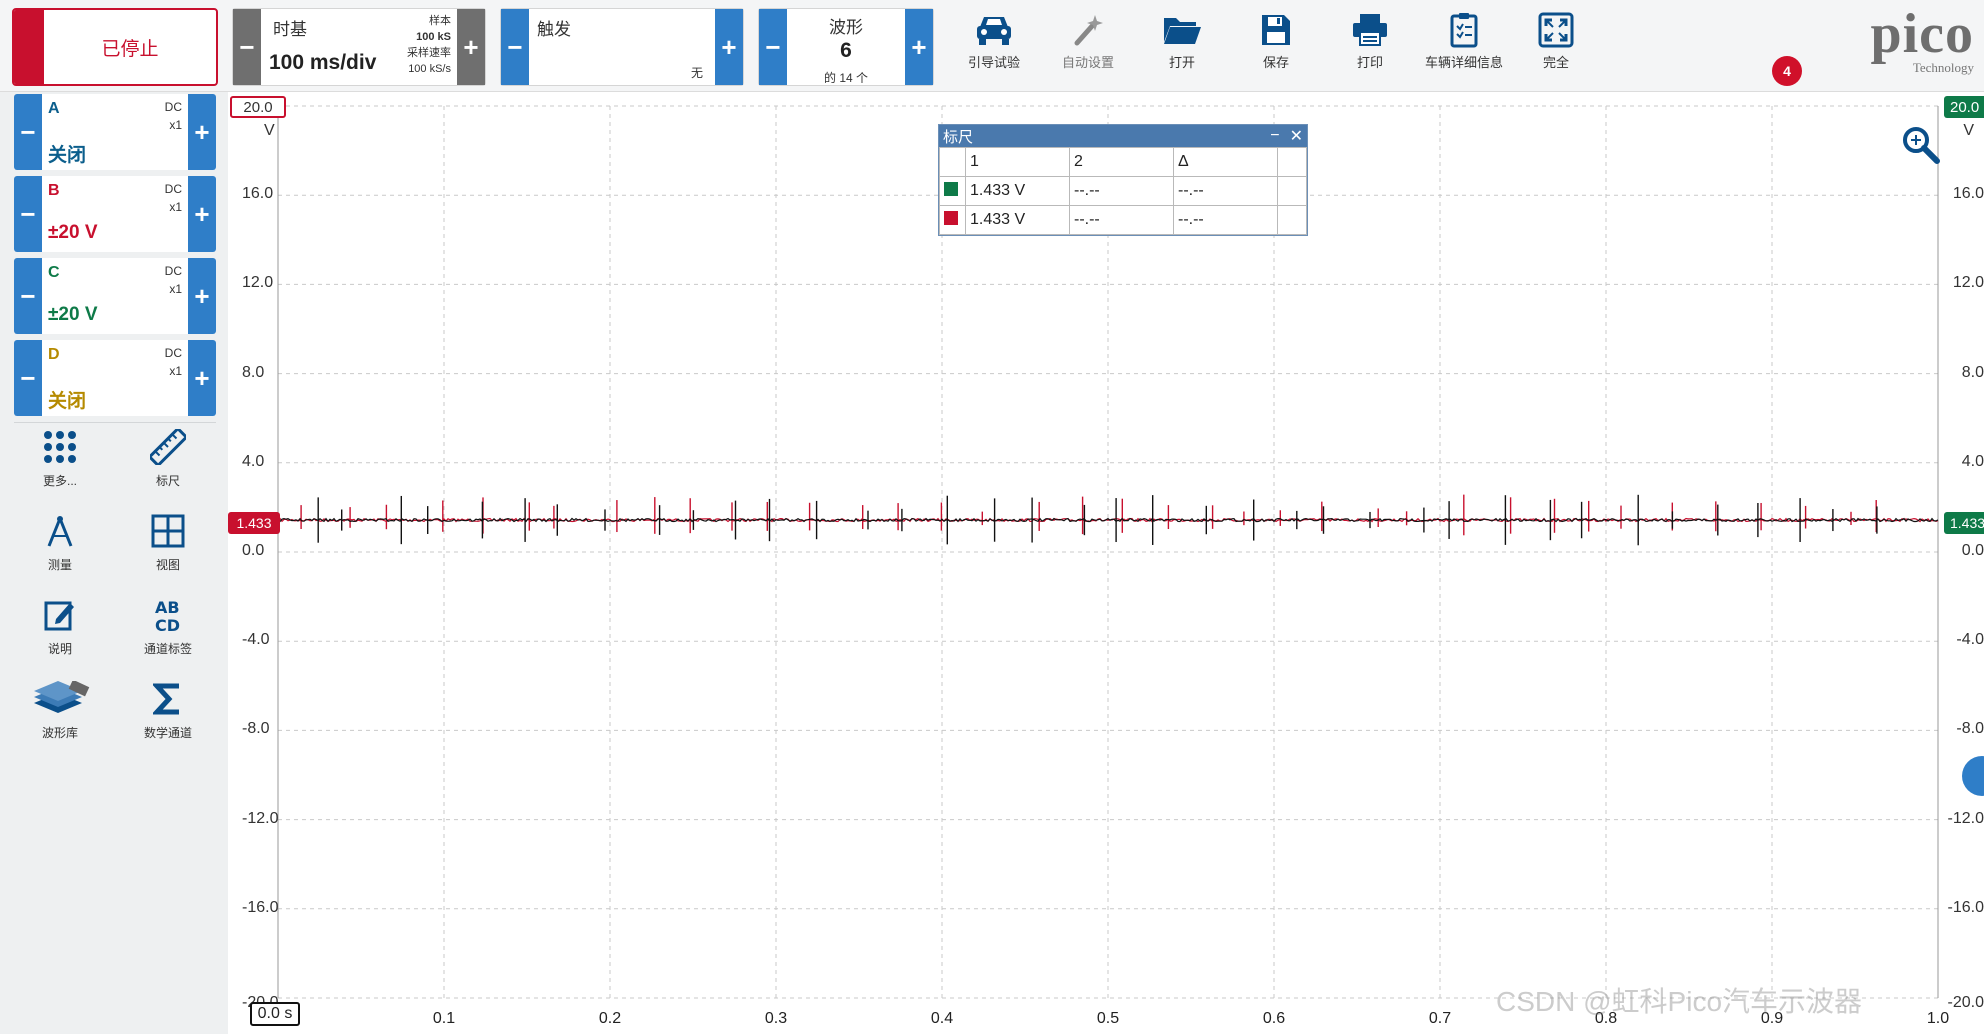 The width and height of the screenshot is (1984, 1034). What do you see at coordinates (1292, 162) in the screenshot?
I see `ruler-header-extra` at bounding box center [1292, 162].